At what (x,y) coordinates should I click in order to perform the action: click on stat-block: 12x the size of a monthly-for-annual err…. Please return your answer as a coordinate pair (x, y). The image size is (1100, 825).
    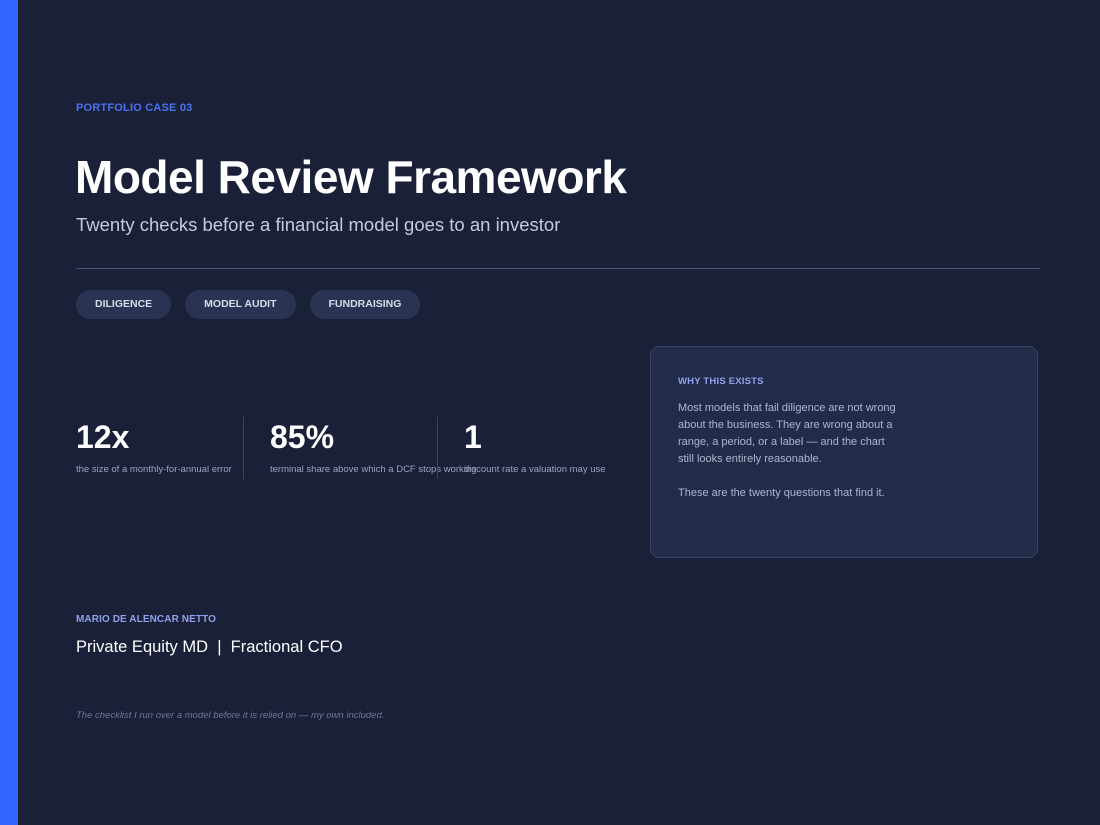
    Looking at the image, I should click on (159, 448).